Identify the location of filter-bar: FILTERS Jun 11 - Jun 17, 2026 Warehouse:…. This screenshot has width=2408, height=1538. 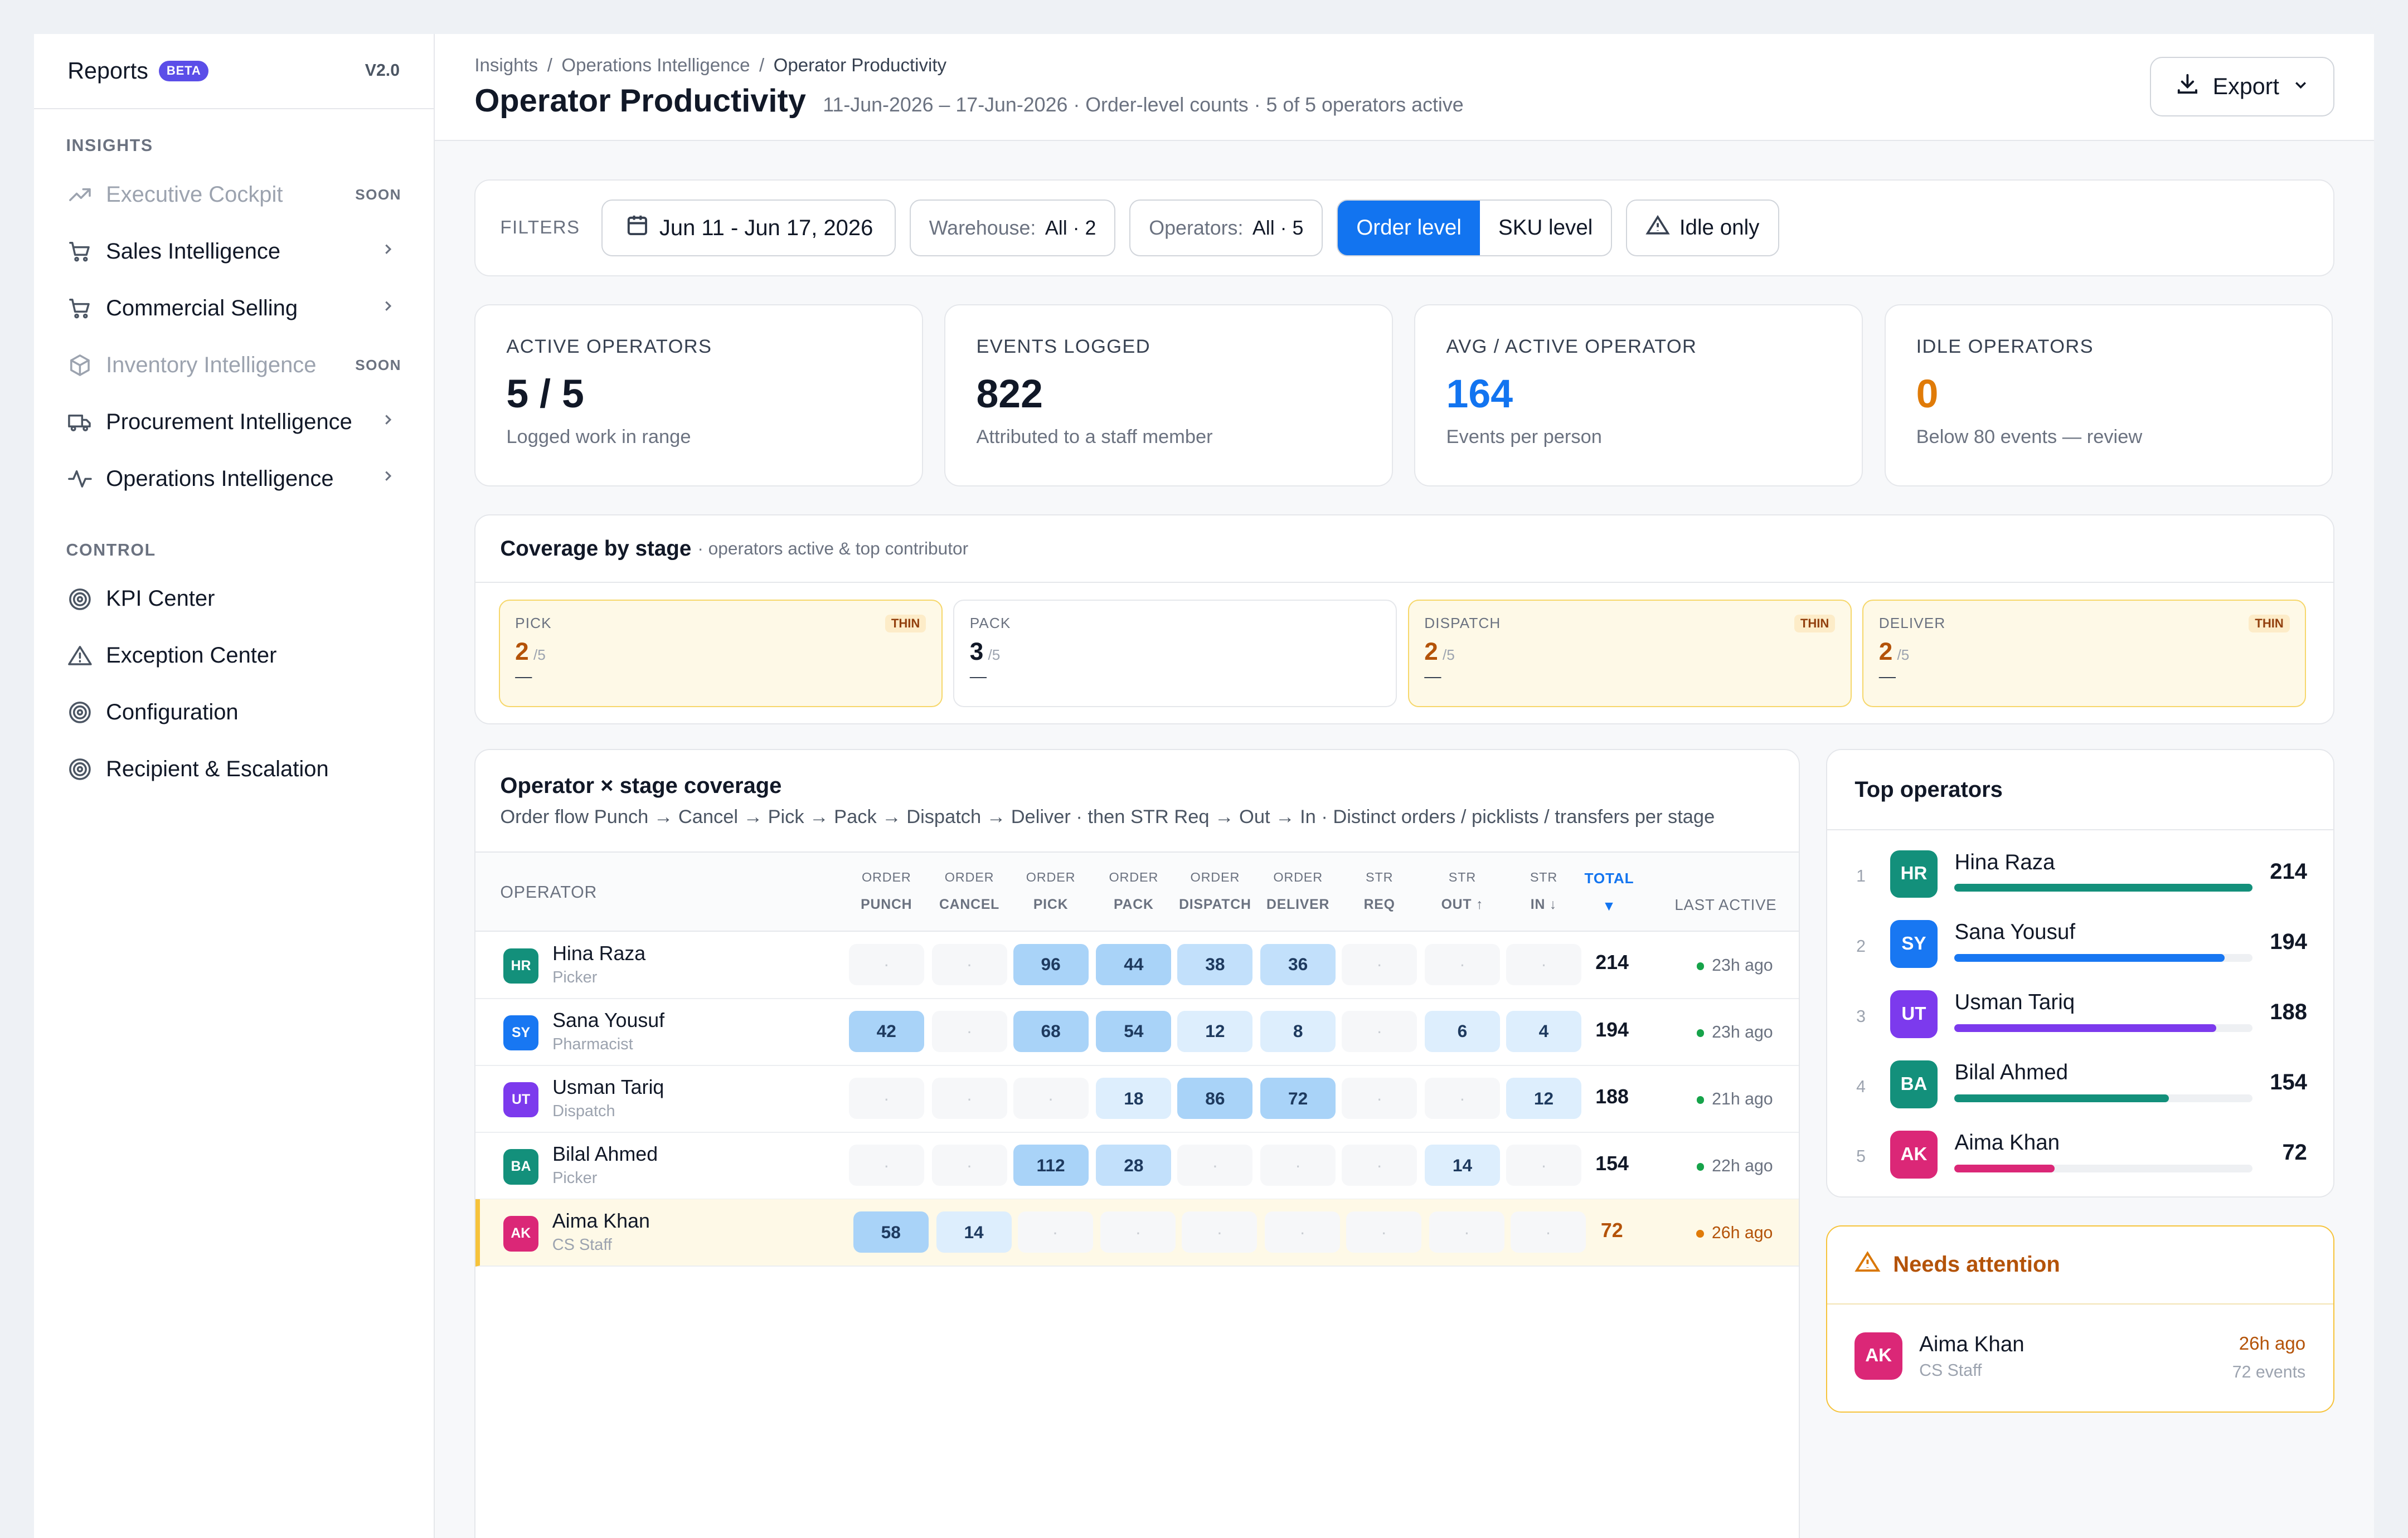
(1404, 227).